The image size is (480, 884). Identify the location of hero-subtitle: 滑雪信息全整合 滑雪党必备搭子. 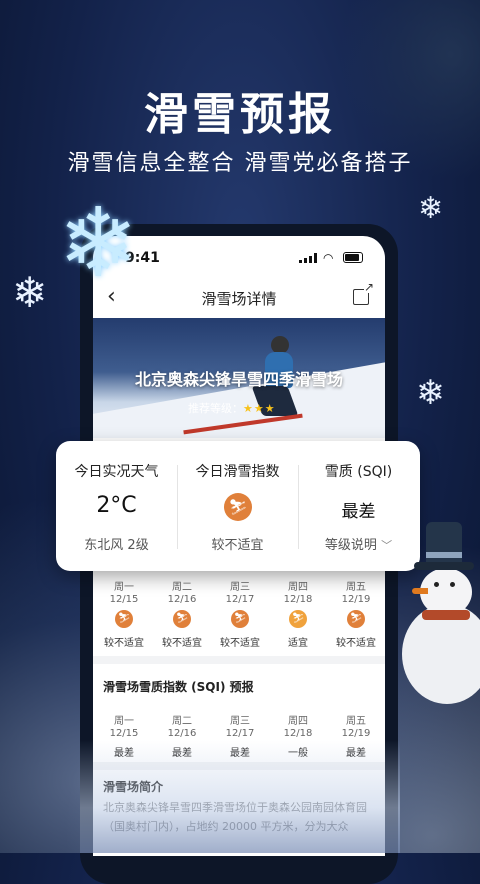
(240, 163).